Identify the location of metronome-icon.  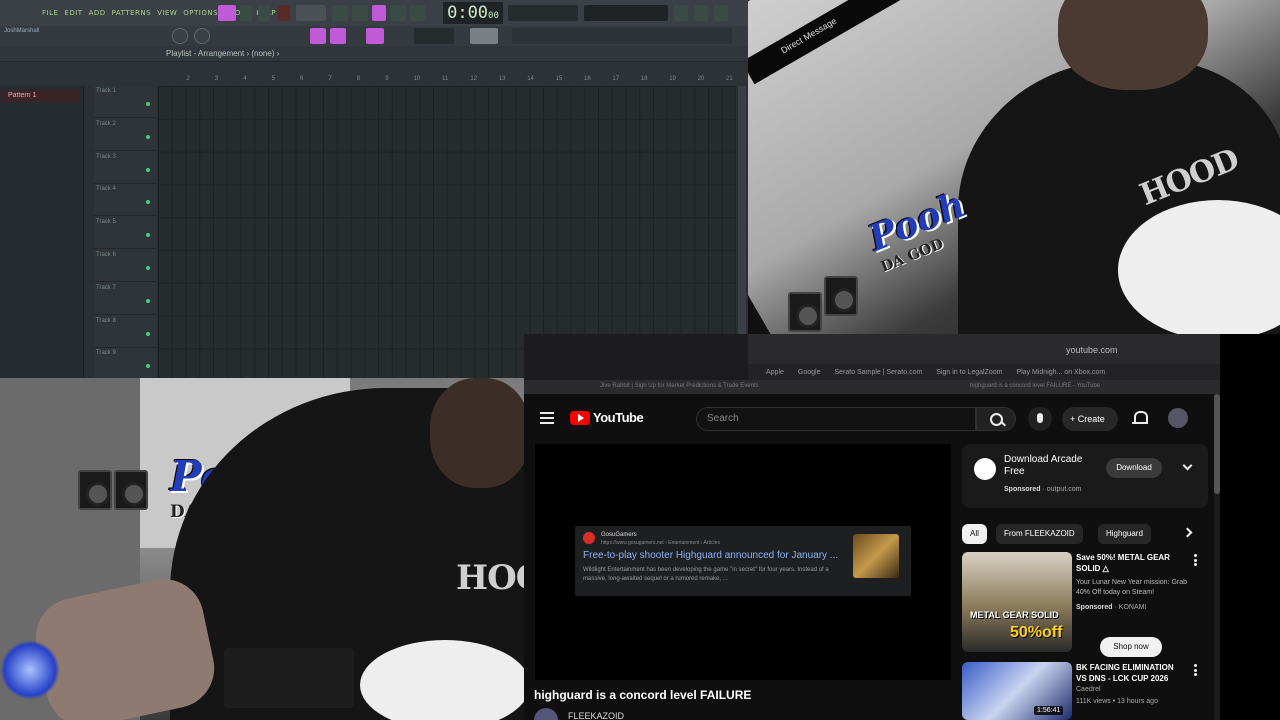
(340, 13).